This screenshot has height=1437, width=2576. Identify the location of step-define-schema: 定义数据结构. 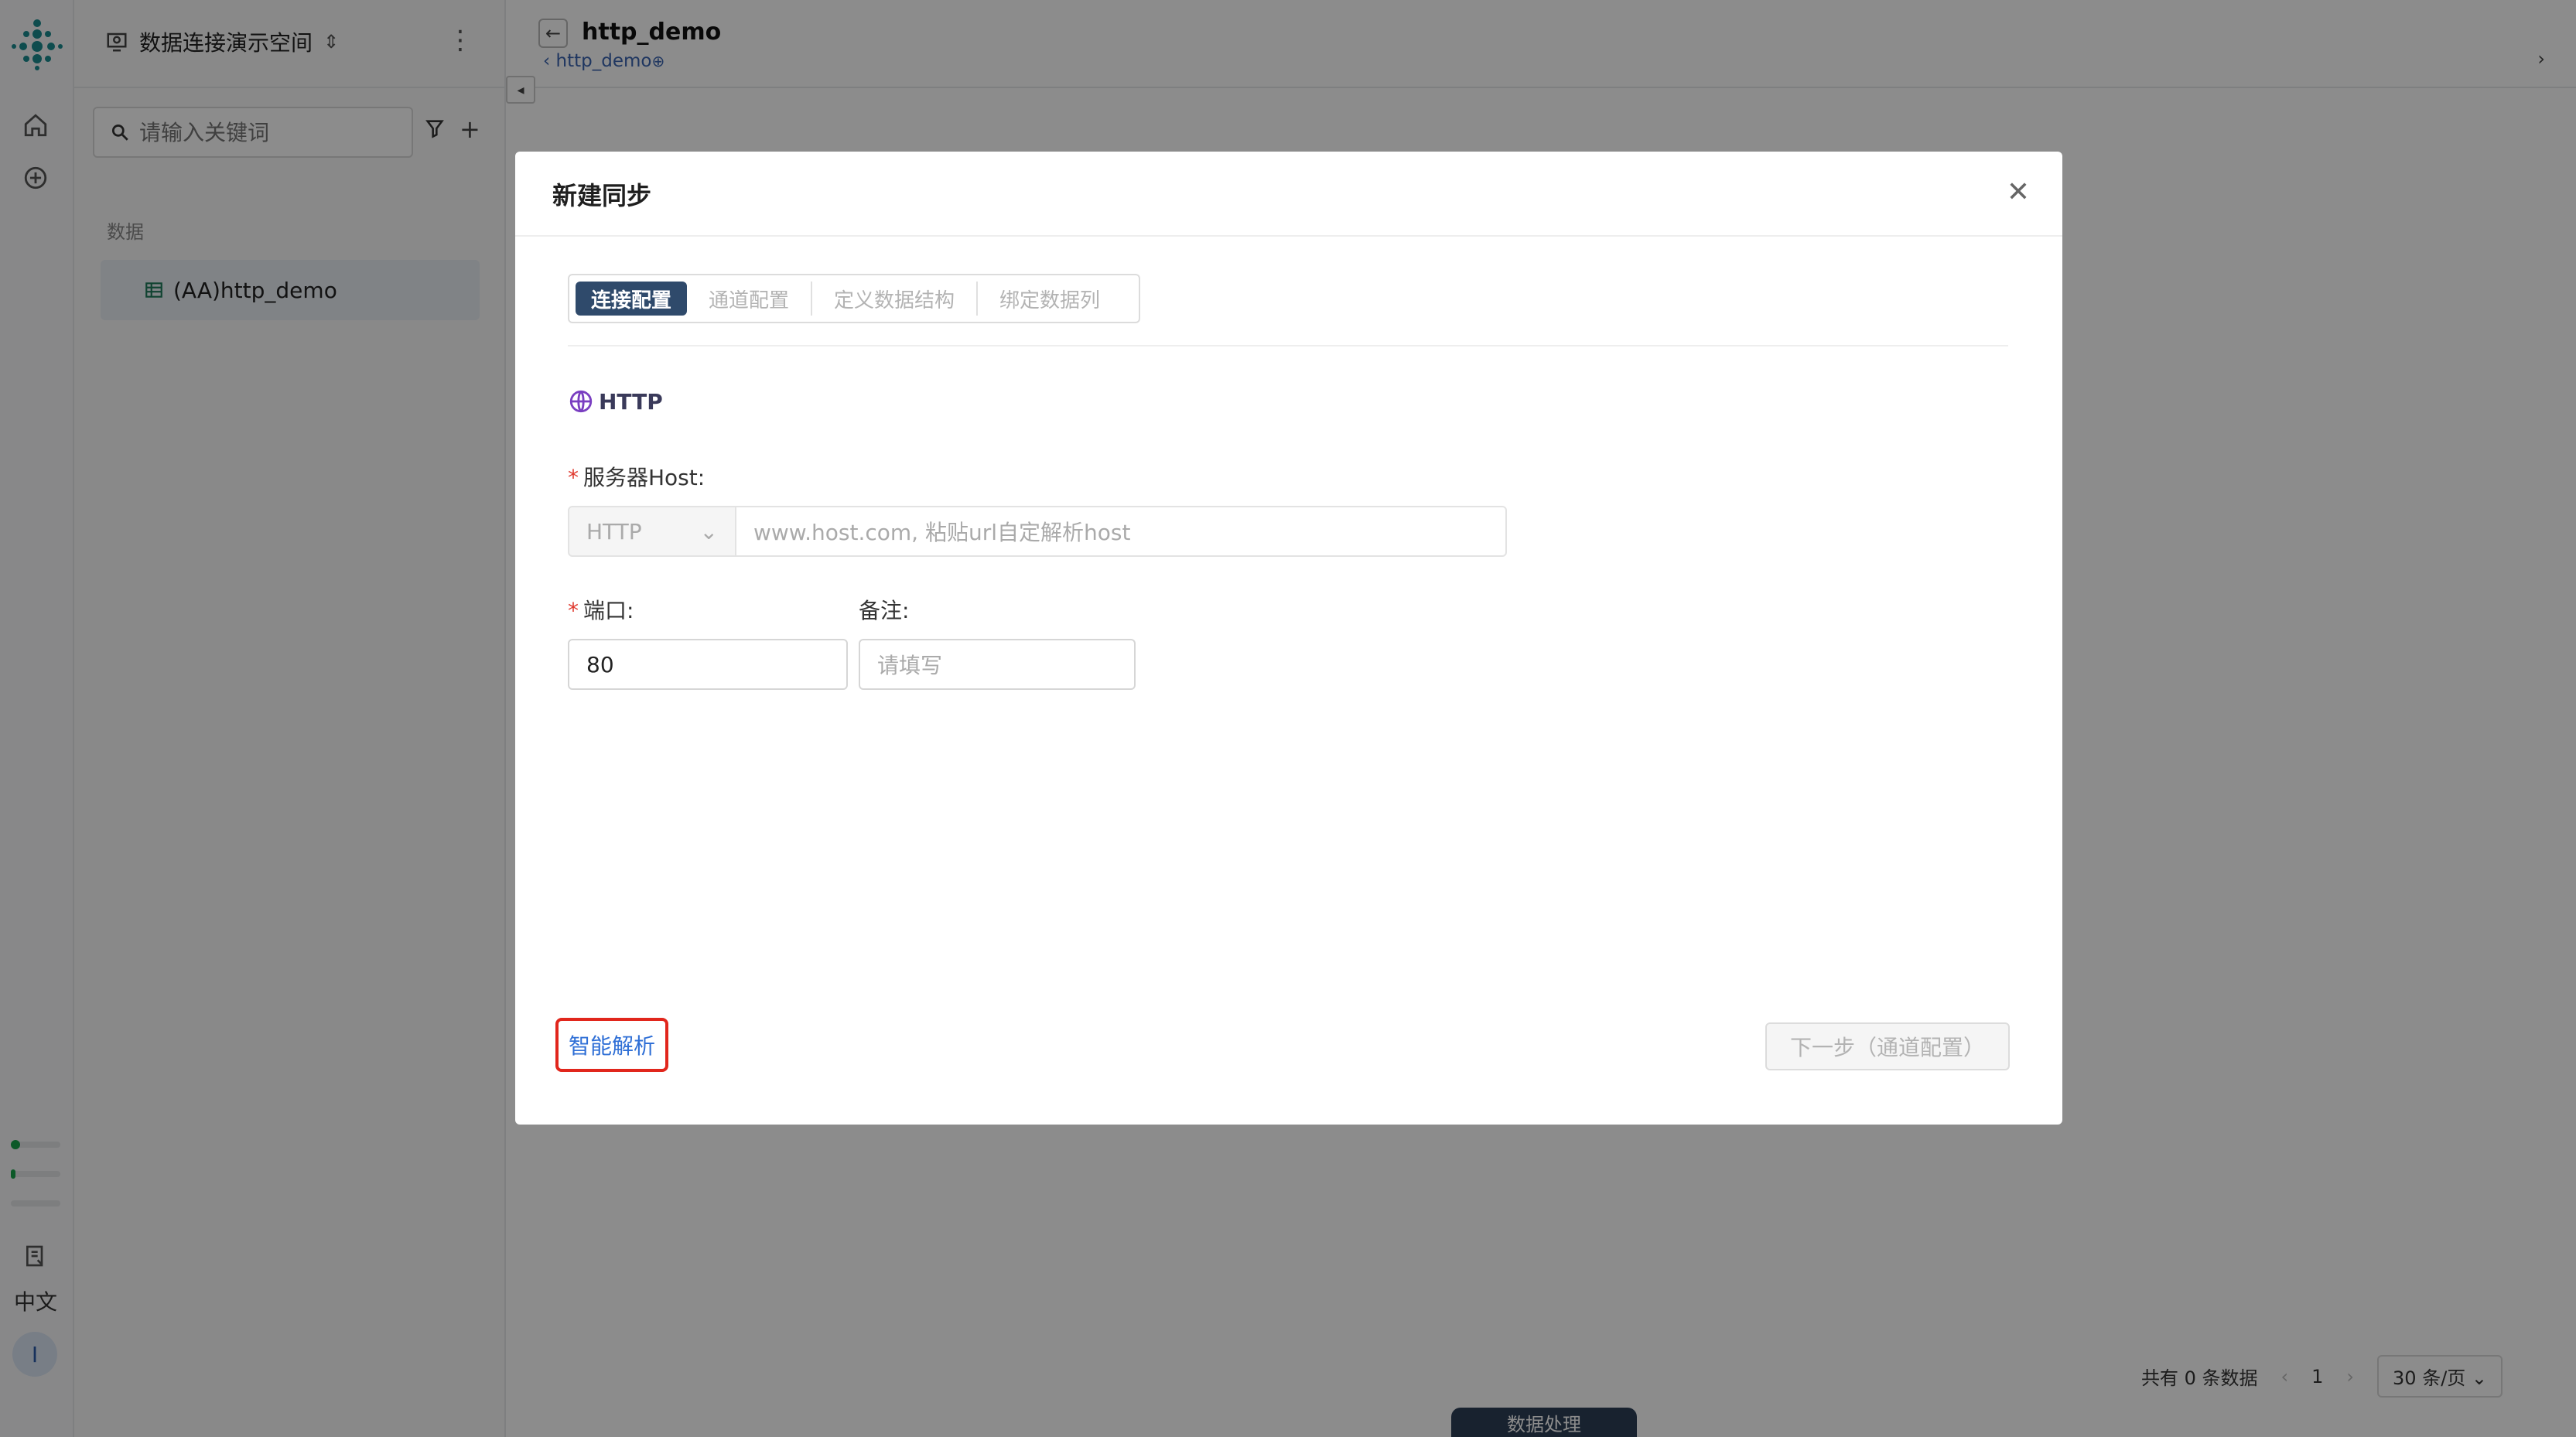
(893, 299).